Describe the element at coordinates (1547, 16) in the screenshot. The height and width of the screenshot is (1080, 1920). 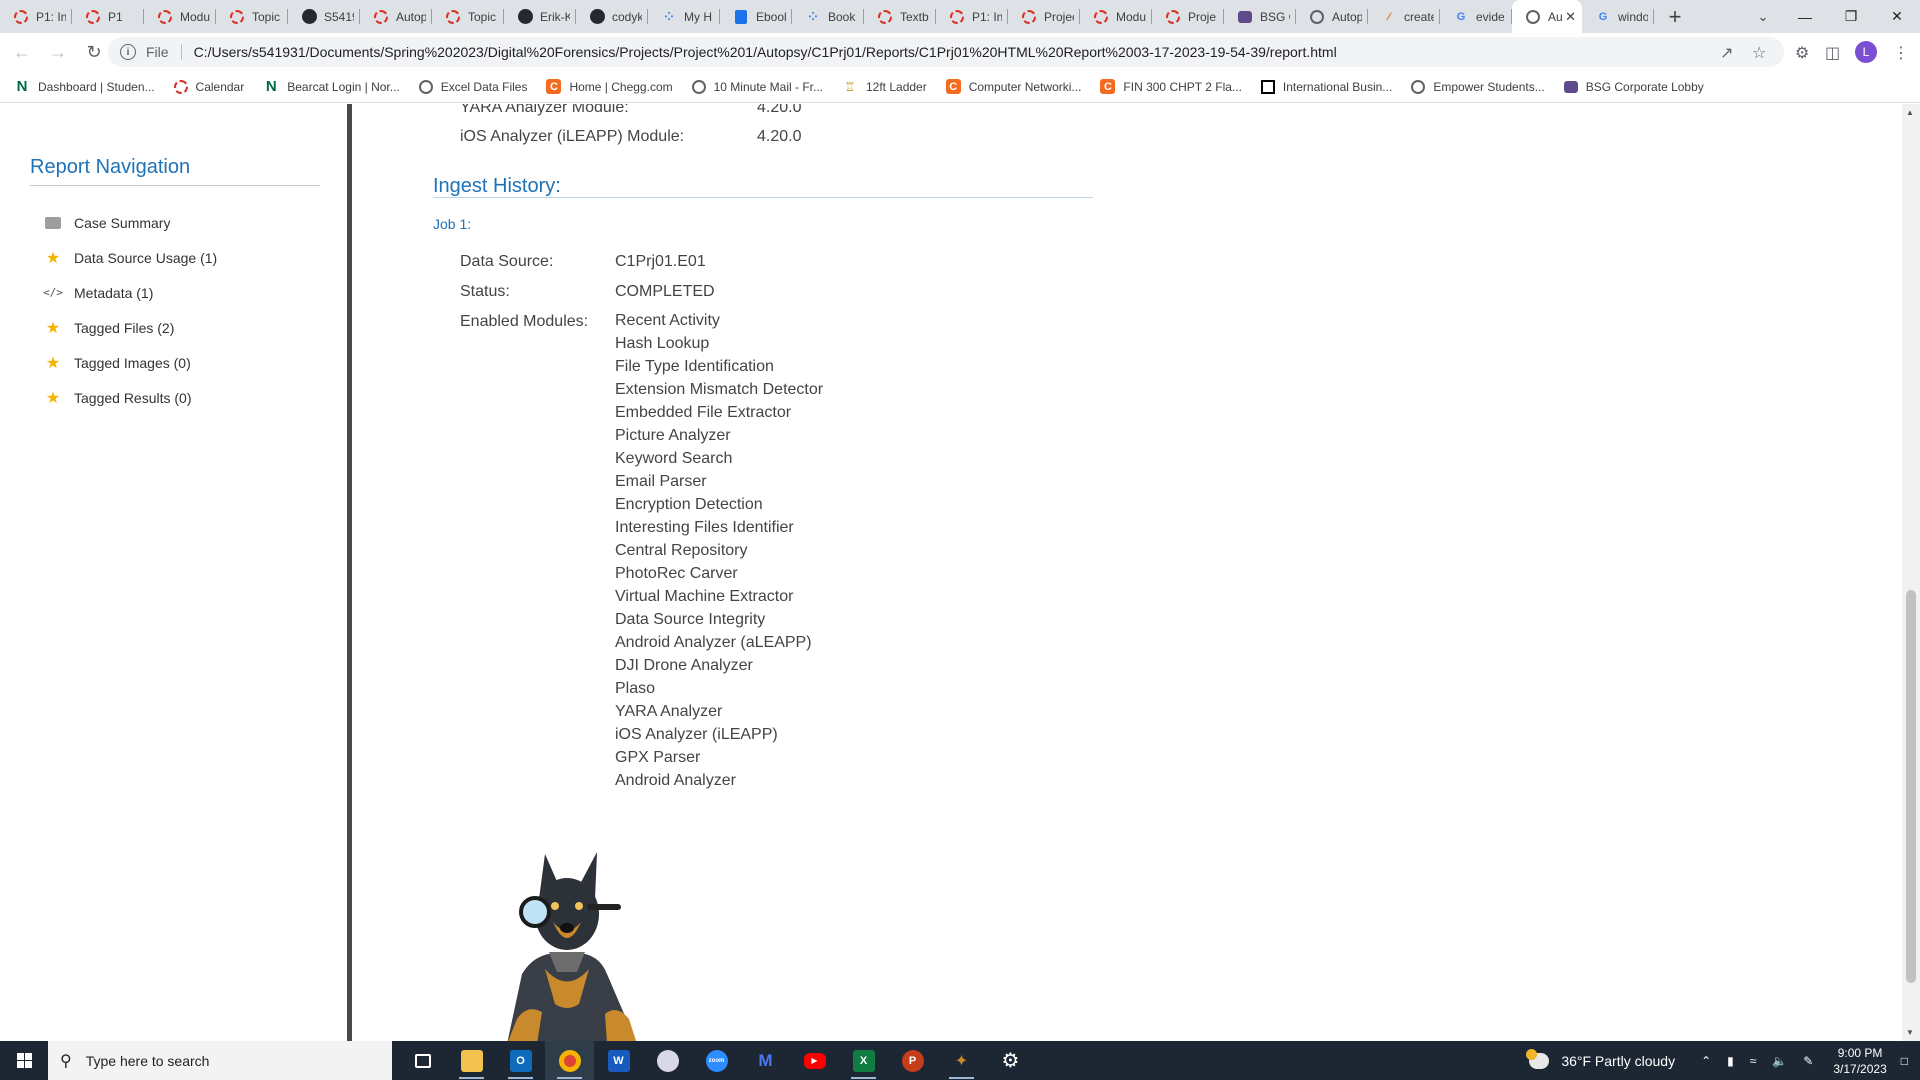
I see `browser-tab-active: Au ✕` at that location.